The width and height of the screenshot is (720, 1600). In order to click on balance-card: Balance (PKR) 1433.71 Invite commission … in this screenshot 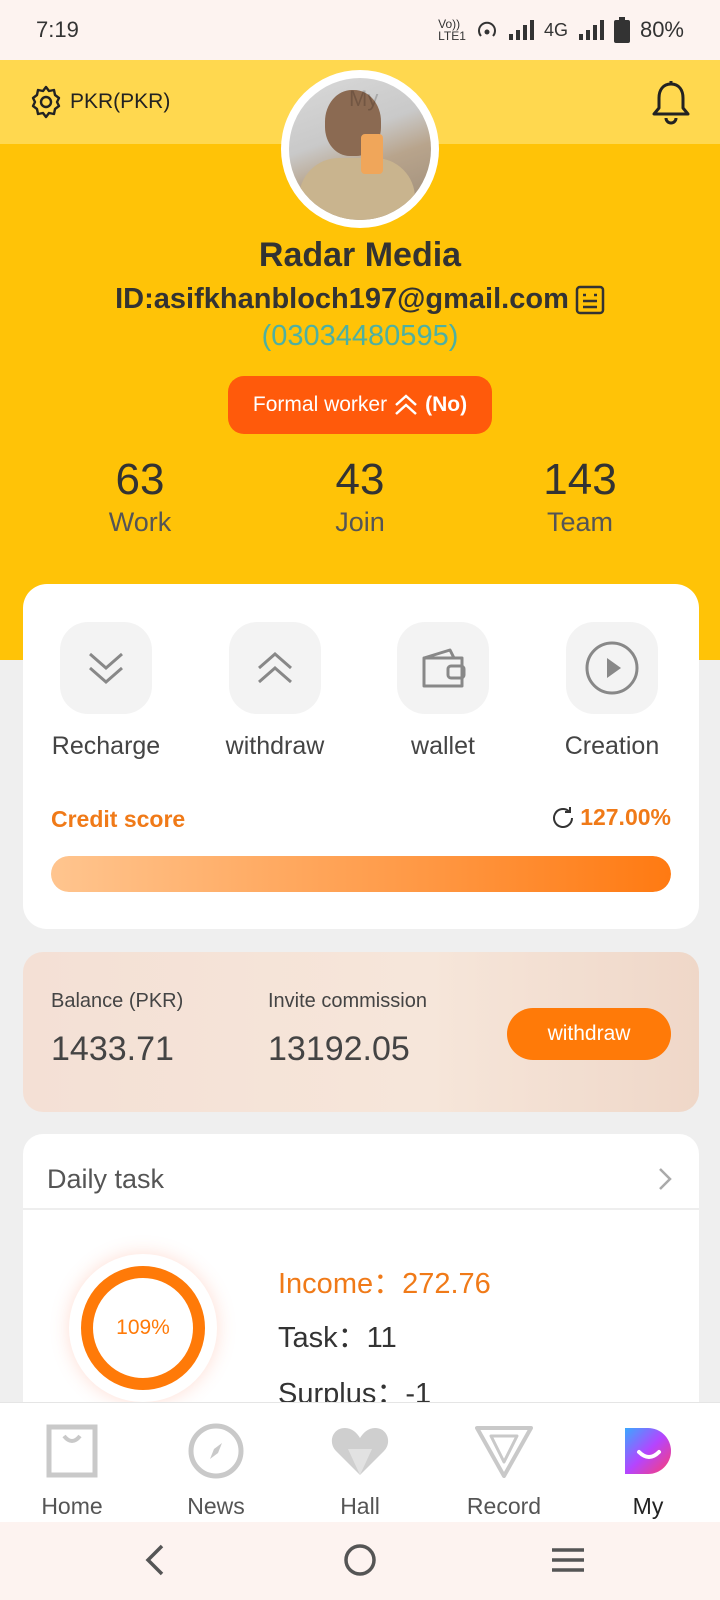, I will do `click(361, 1032)`.